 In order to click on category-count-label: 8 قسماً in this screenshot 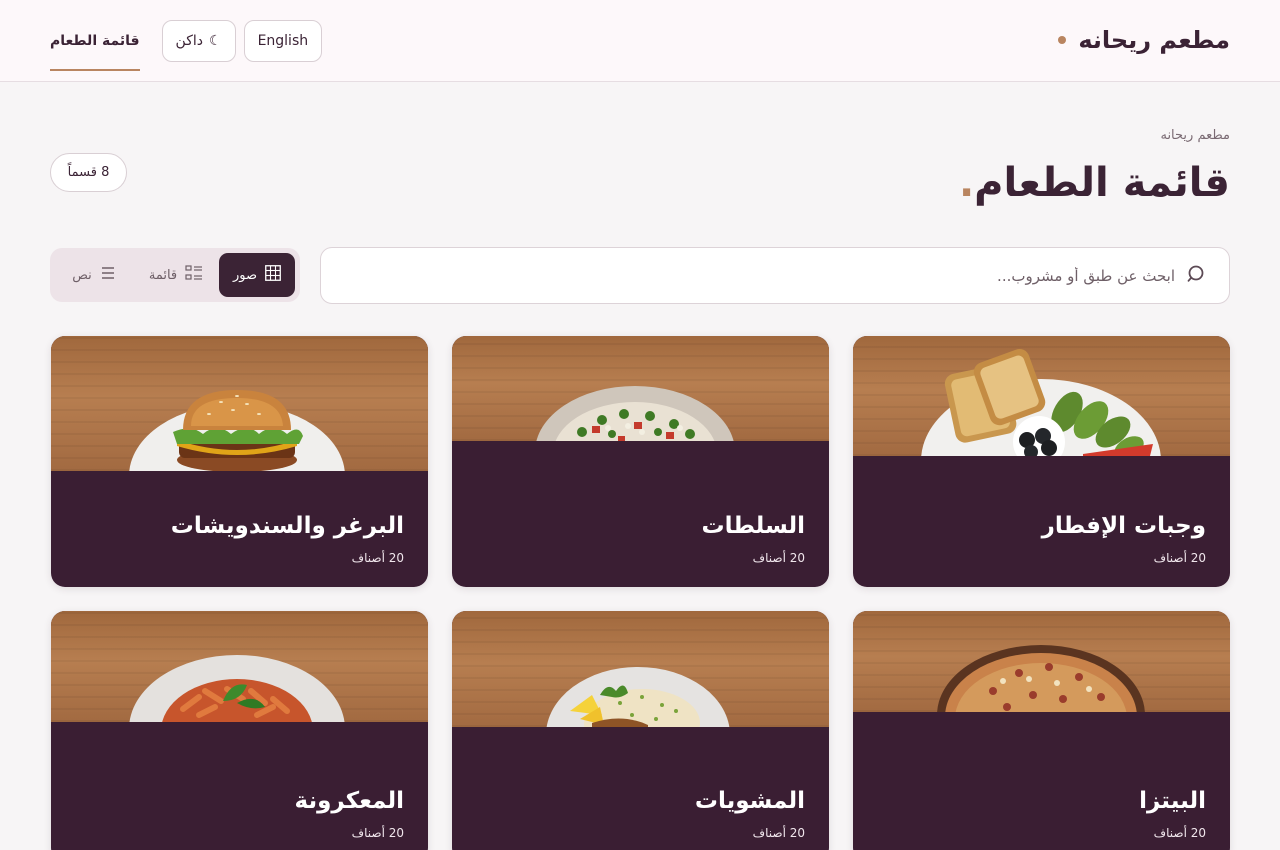, I will do `click(88, 172)`.